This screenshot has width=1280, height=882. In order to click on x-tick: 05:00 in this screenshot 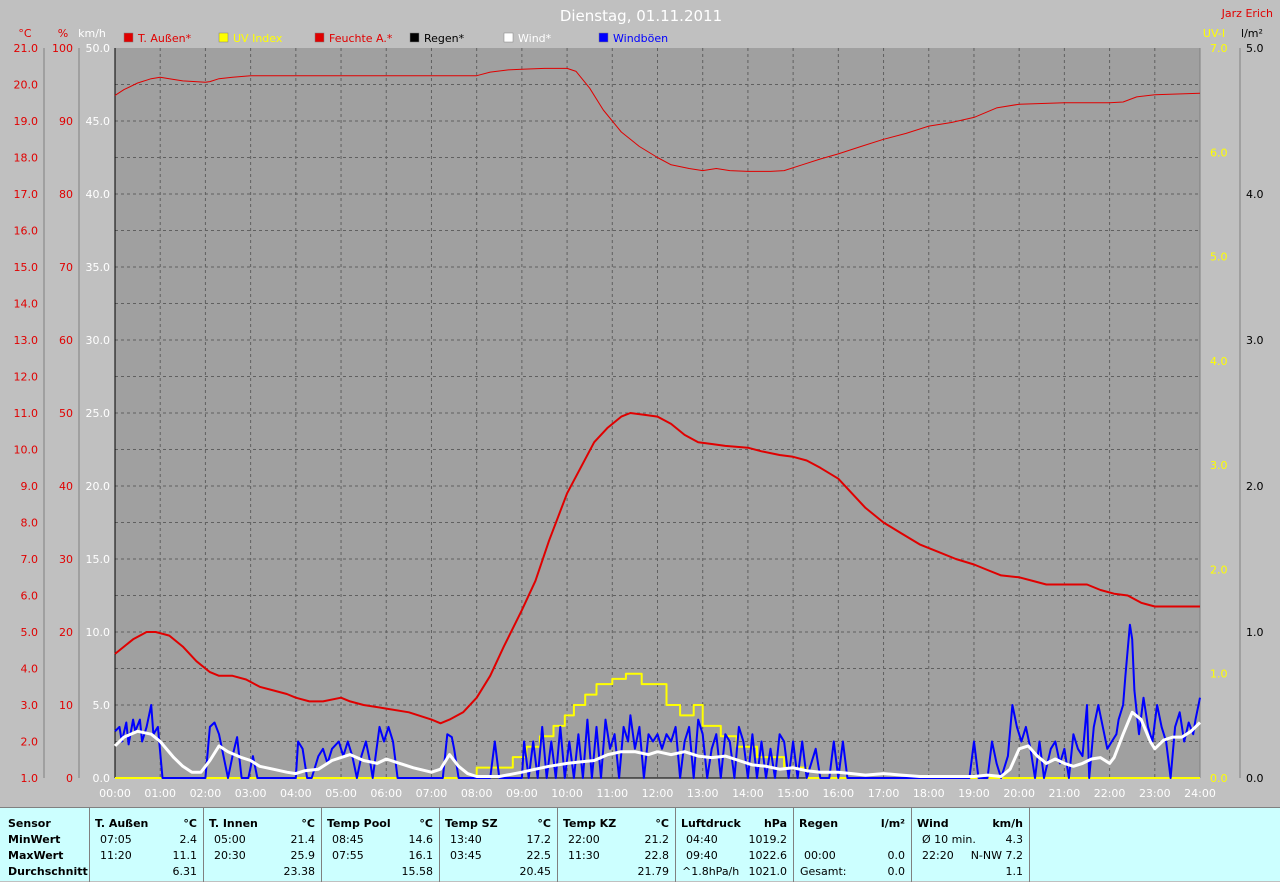, I will do `click(341, 793)`.